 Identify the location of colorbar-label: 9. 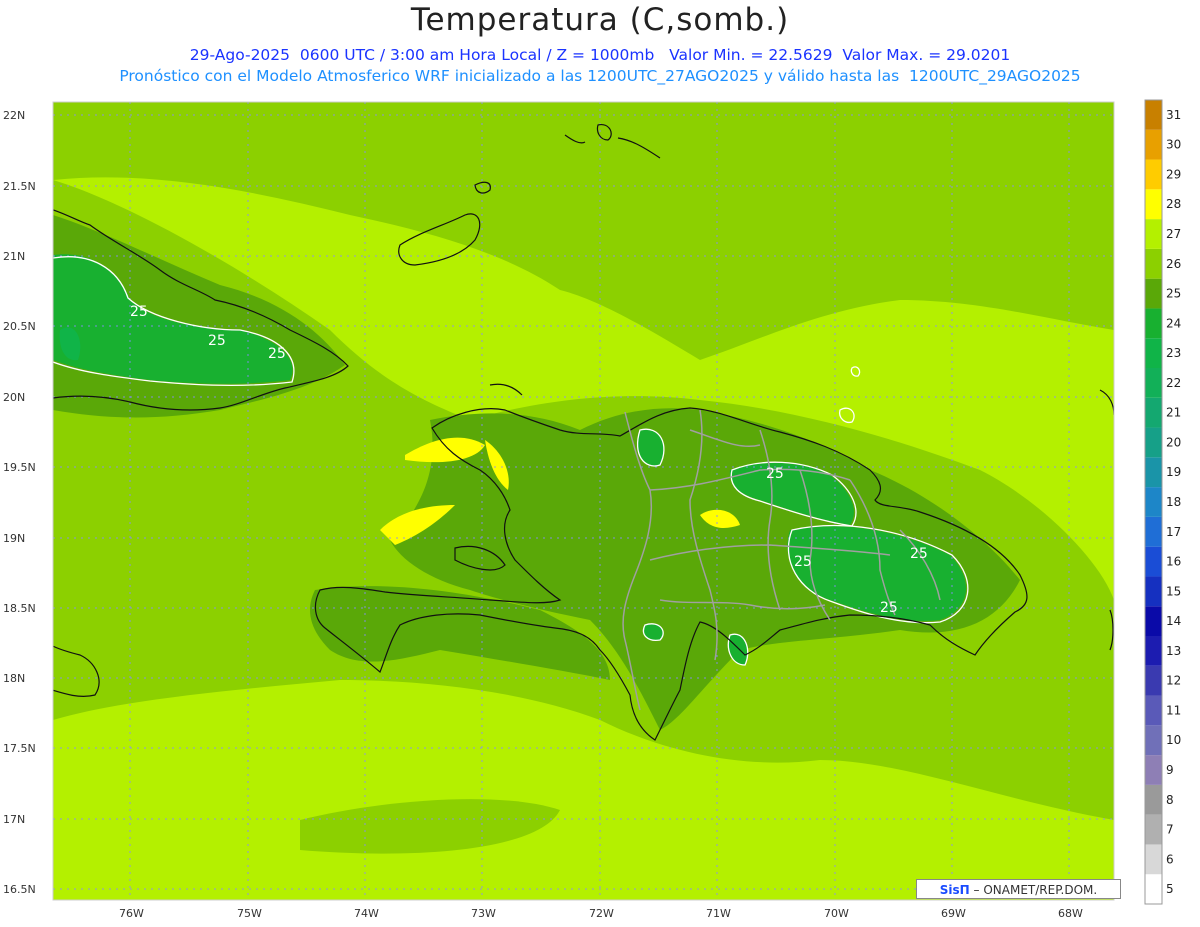
(1170, 770).